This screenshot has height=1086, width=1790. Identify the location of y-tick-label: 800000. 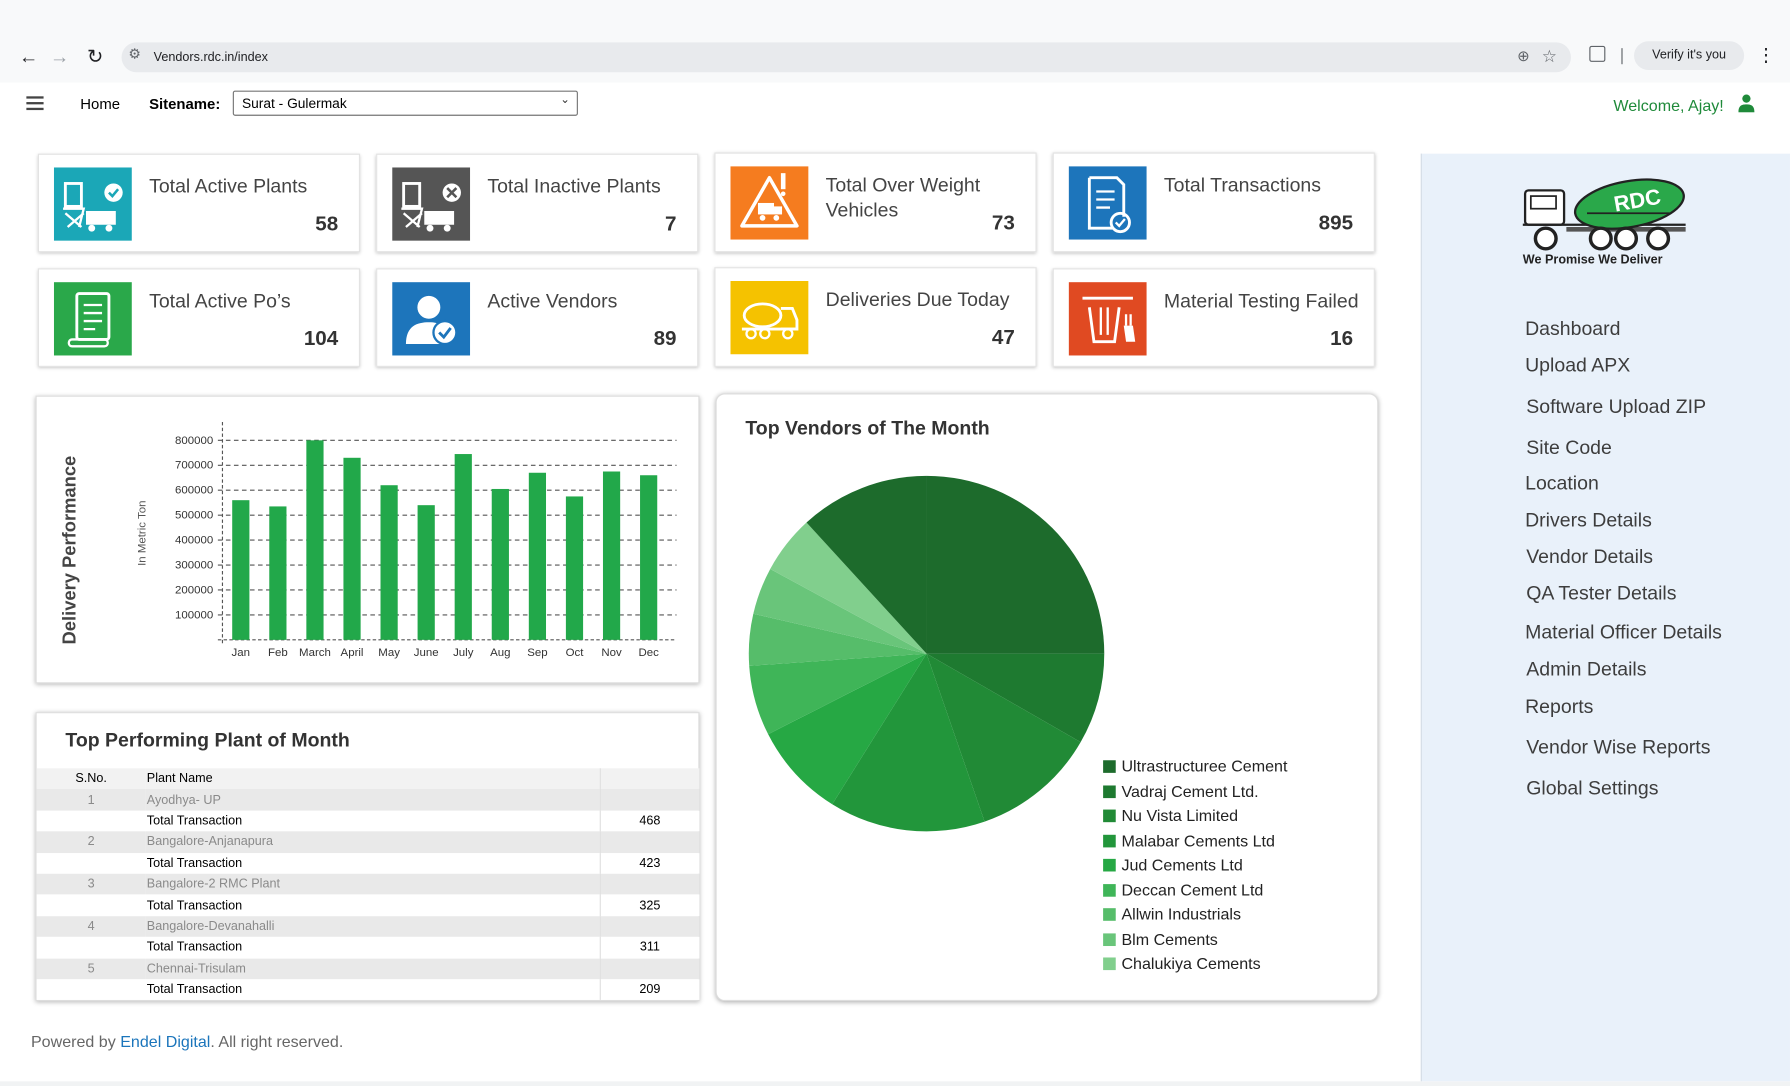
(194, 441).